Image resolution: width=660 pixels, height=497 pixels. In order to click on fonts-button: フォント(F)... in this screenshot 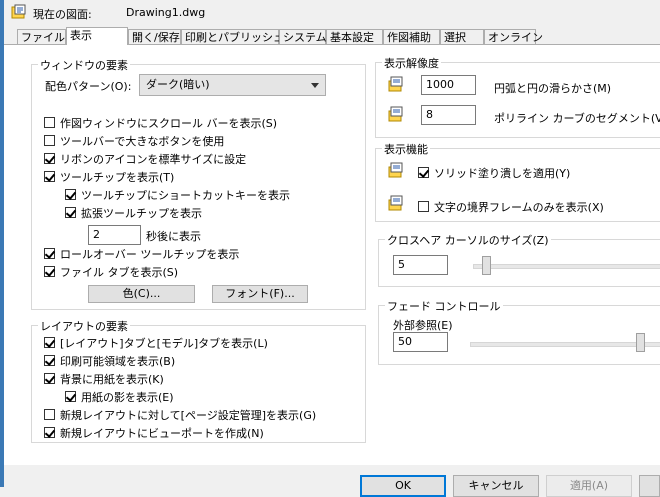, I will do `click(260, 294)`.